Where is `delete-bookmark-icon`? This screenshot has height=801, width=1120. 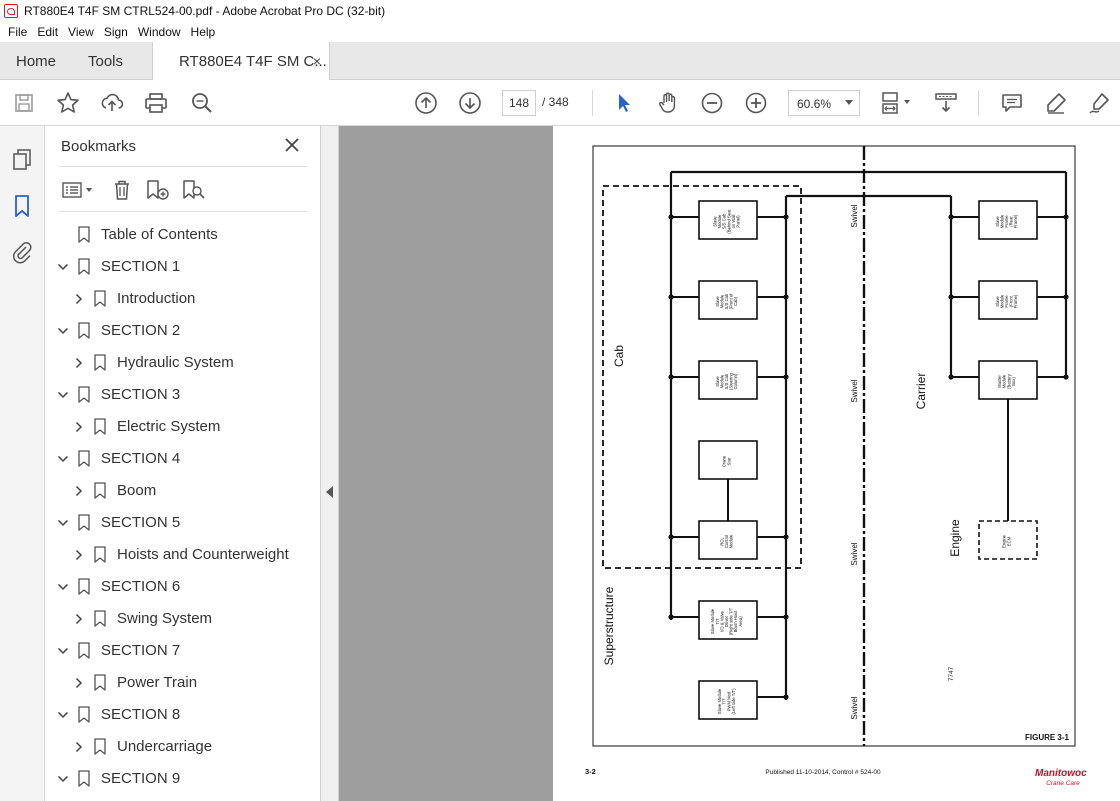
delete-bookmark-icon is located at coordinates (122, 190).